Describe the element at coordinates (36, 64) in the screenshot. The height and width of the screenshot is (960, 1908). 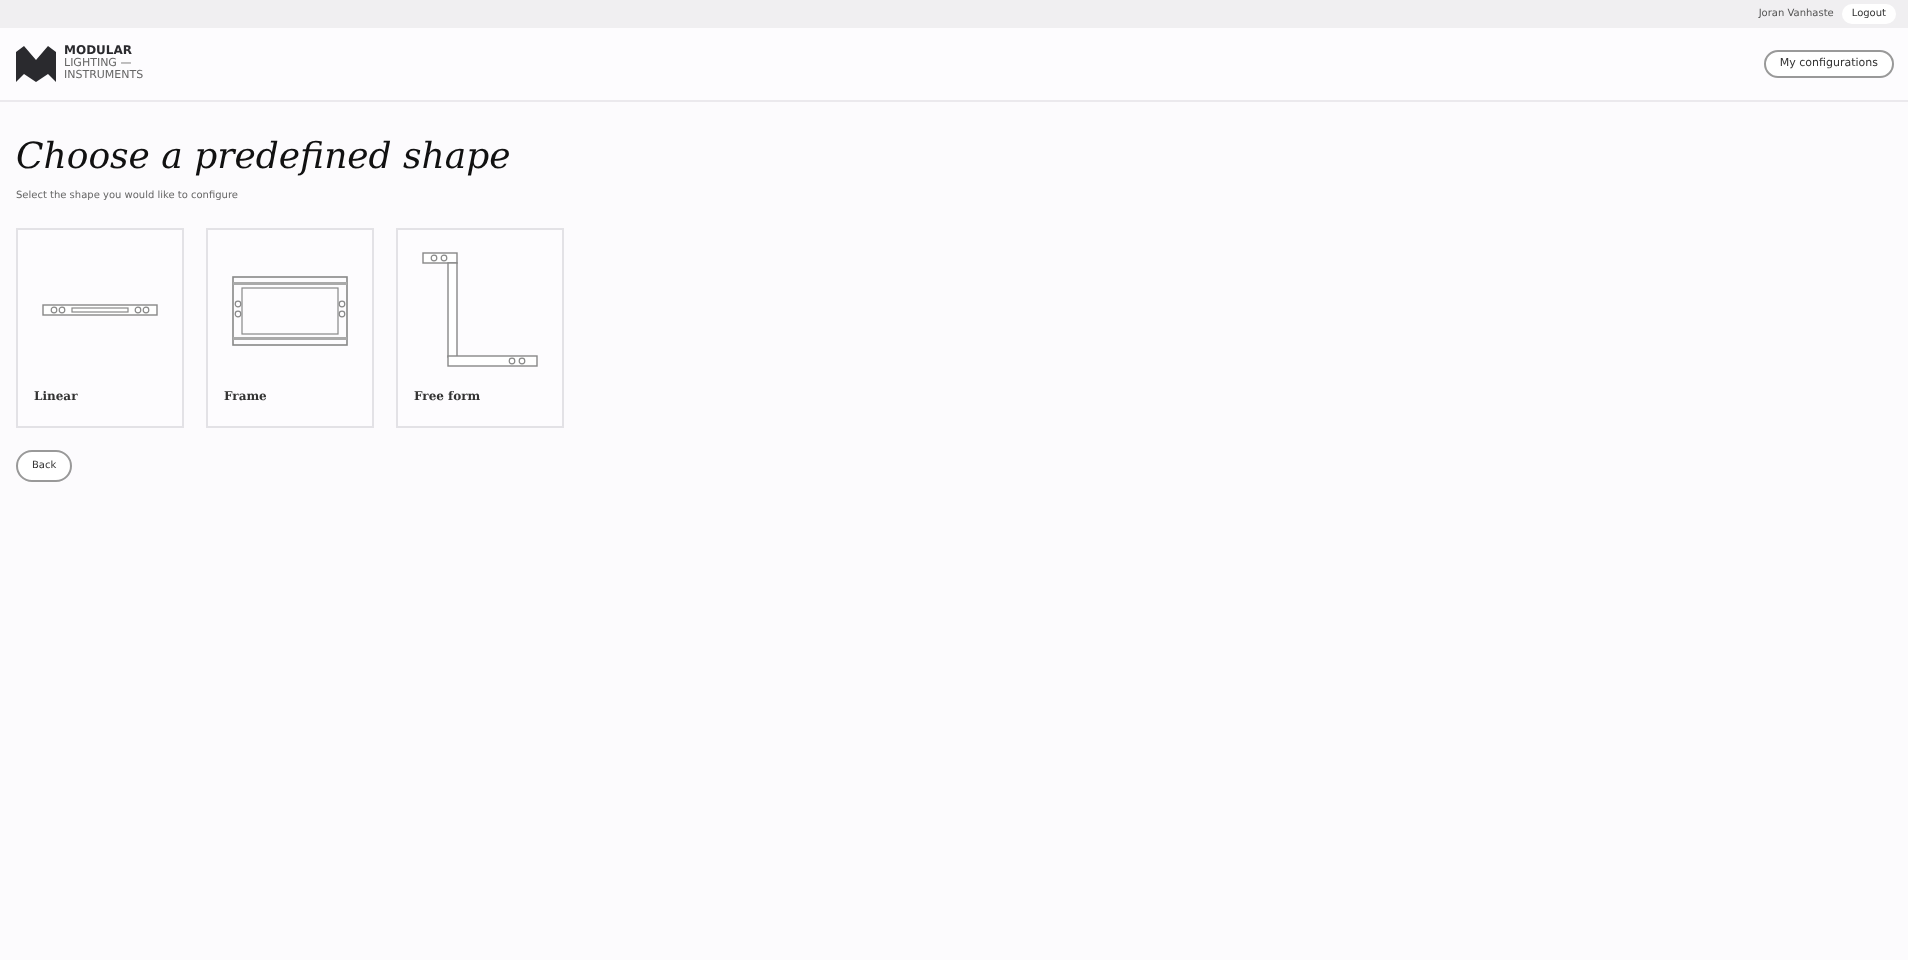
I see `logo-icon` at that location.